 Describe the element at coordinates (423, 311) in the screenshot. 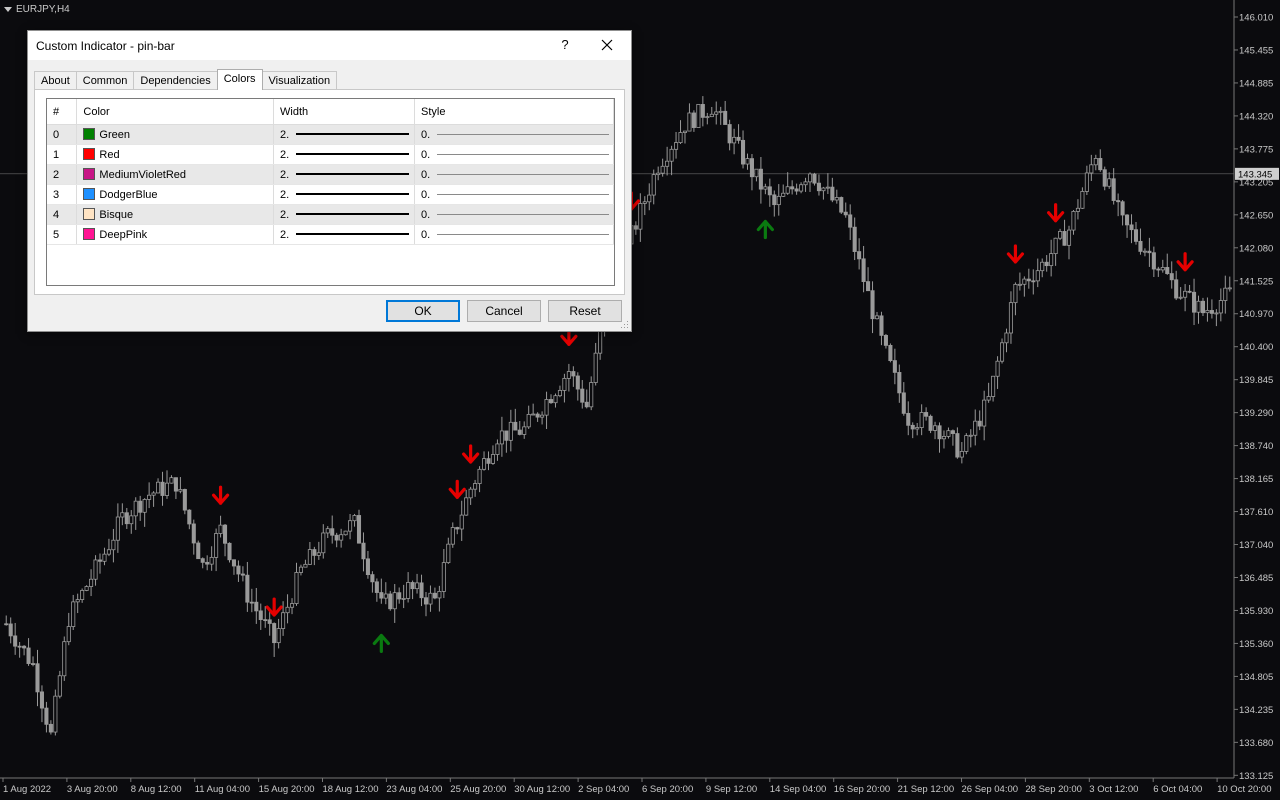

I see `ok-button: OK` at that location.